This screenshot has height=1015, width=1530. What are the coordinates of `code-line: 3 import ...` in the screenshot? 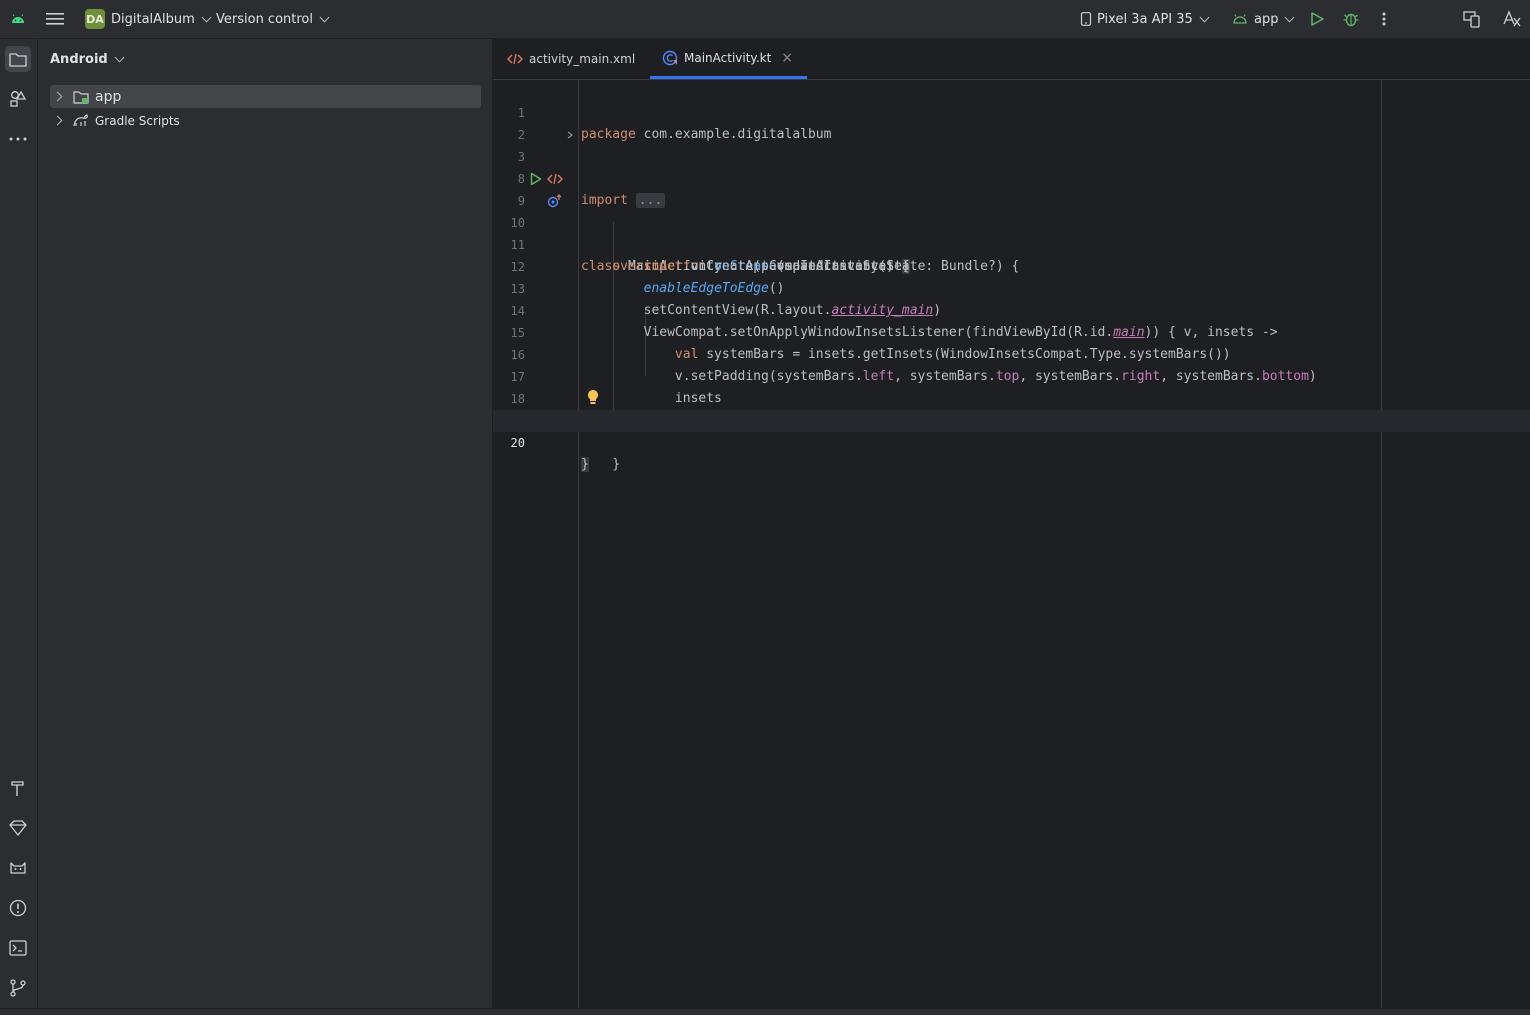 It's located at (1011, 166).